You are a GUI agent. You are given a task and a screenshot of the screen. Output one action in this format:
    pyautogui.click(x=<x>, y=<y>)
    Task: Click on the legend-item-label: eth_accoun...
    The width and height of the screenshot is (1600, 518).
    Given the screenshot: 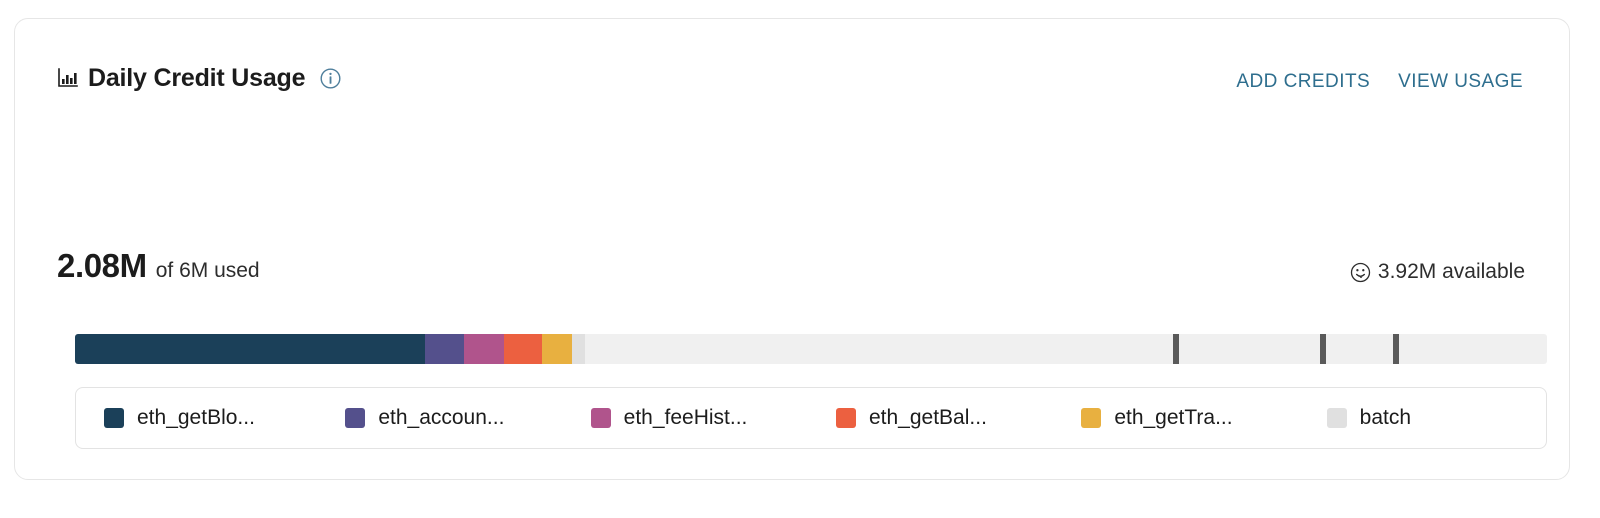 What is the action you would take?
    pyautogui.click(x=441, y=417)
    